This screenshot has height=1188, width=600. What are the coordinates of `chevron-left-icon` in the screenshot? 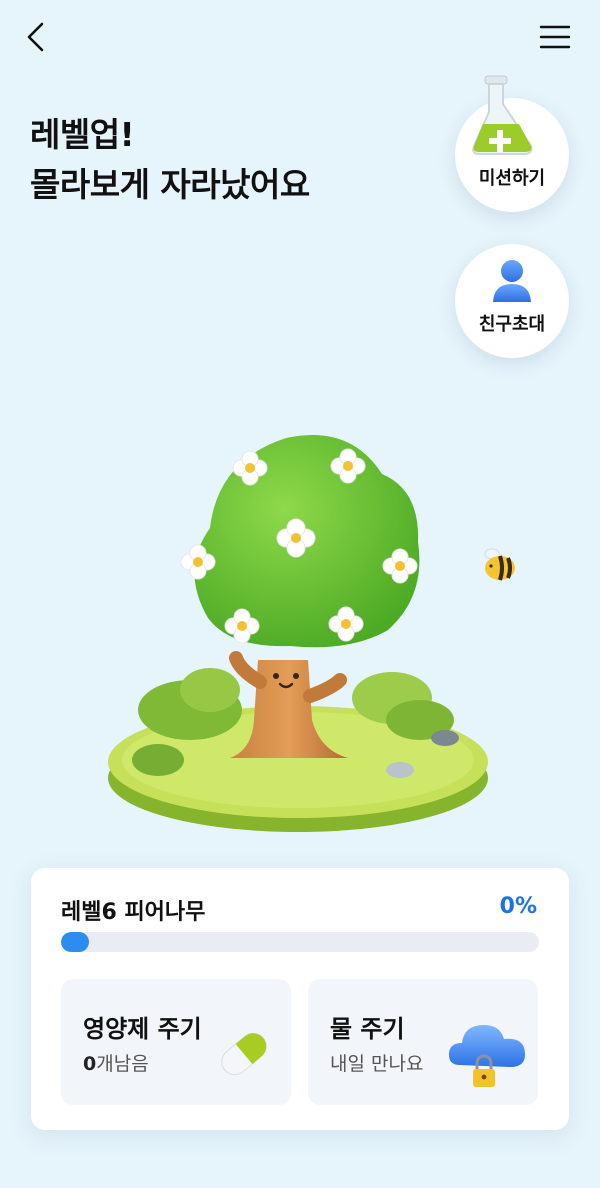 It's located at (37, 37).